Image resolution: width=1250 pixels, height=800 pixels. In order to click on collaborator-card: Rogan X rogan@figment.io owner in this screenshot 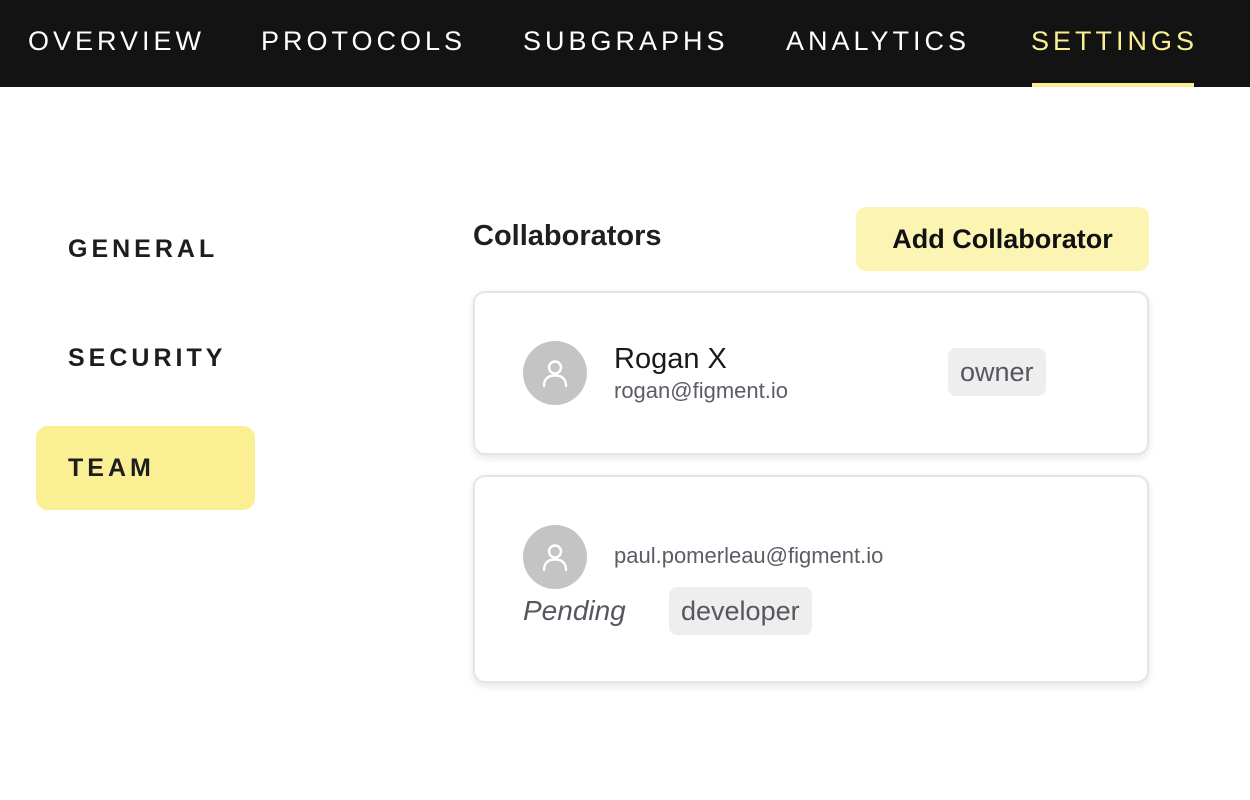, I will do `click(811, 373)`.